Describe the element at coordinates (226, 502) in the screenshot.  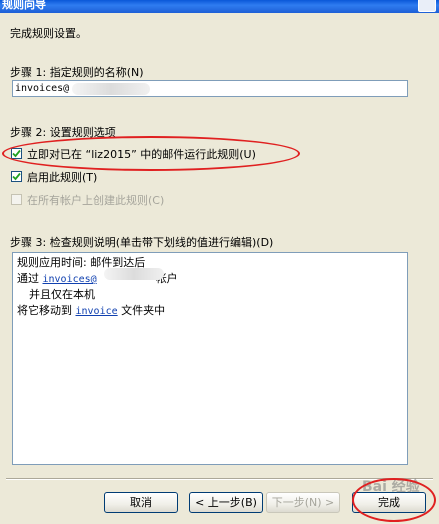
I see `back-button: < 上一步(B)` at that location.